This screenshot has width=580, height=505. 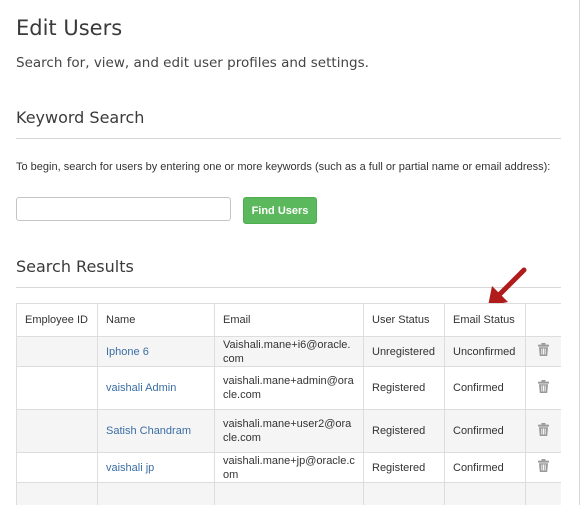 I want to click on column-header-user-status: User Status, so click(x=404, y=320).